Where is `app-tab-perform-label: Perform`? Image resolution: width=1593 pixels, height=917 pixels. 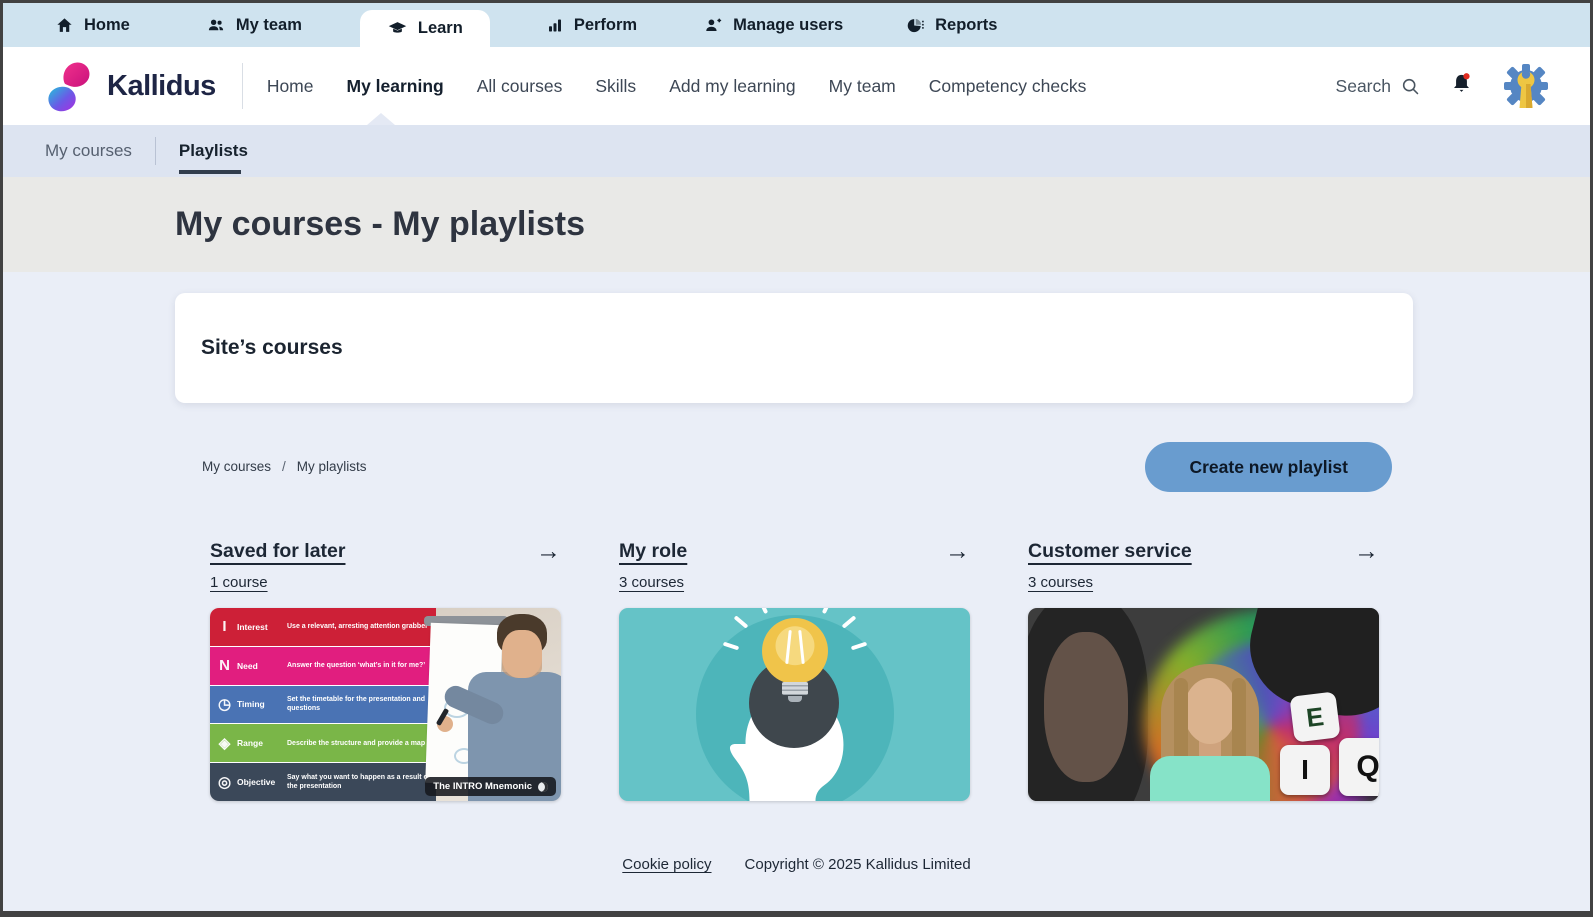 app-tab-perform-label: Perform is located at coordinates (605, 24).